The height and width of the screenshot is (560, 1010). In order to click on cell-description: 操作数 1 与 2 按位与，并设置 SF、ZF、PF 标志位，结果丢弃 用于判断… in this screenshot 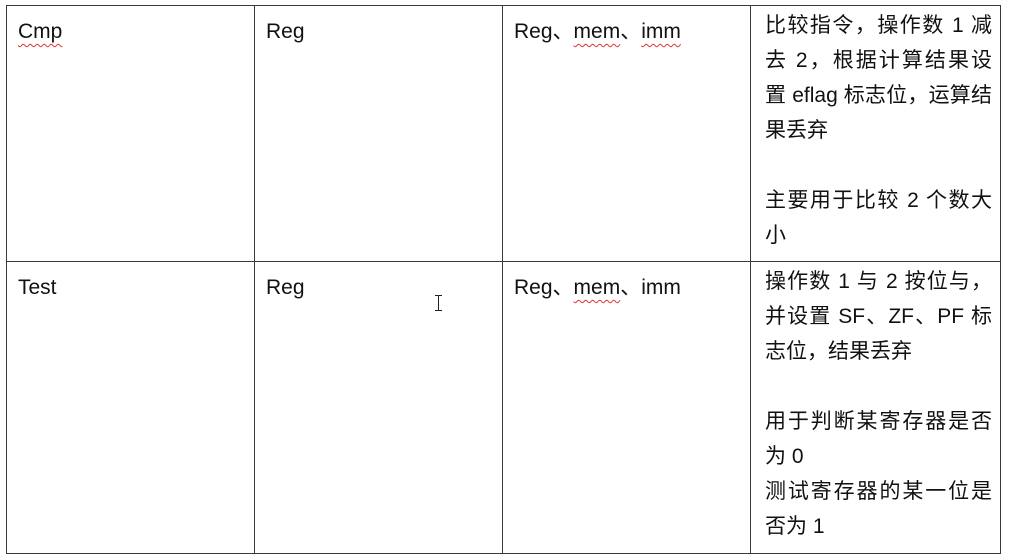, I will do `click(875, 407)`.